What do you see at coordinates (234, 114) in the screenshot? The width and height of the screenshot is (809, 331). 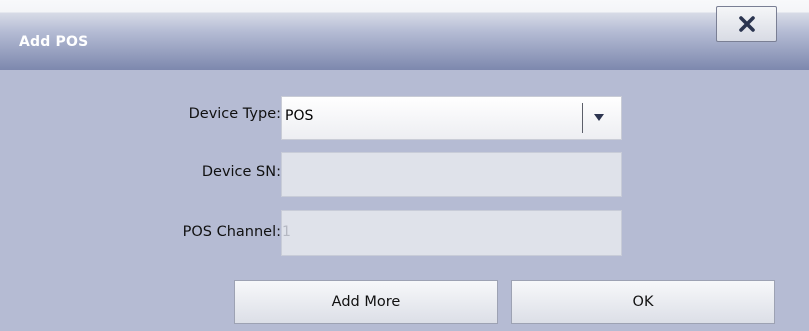 I see `device-type-label: Device Type:` at bounding box center [234, 114].